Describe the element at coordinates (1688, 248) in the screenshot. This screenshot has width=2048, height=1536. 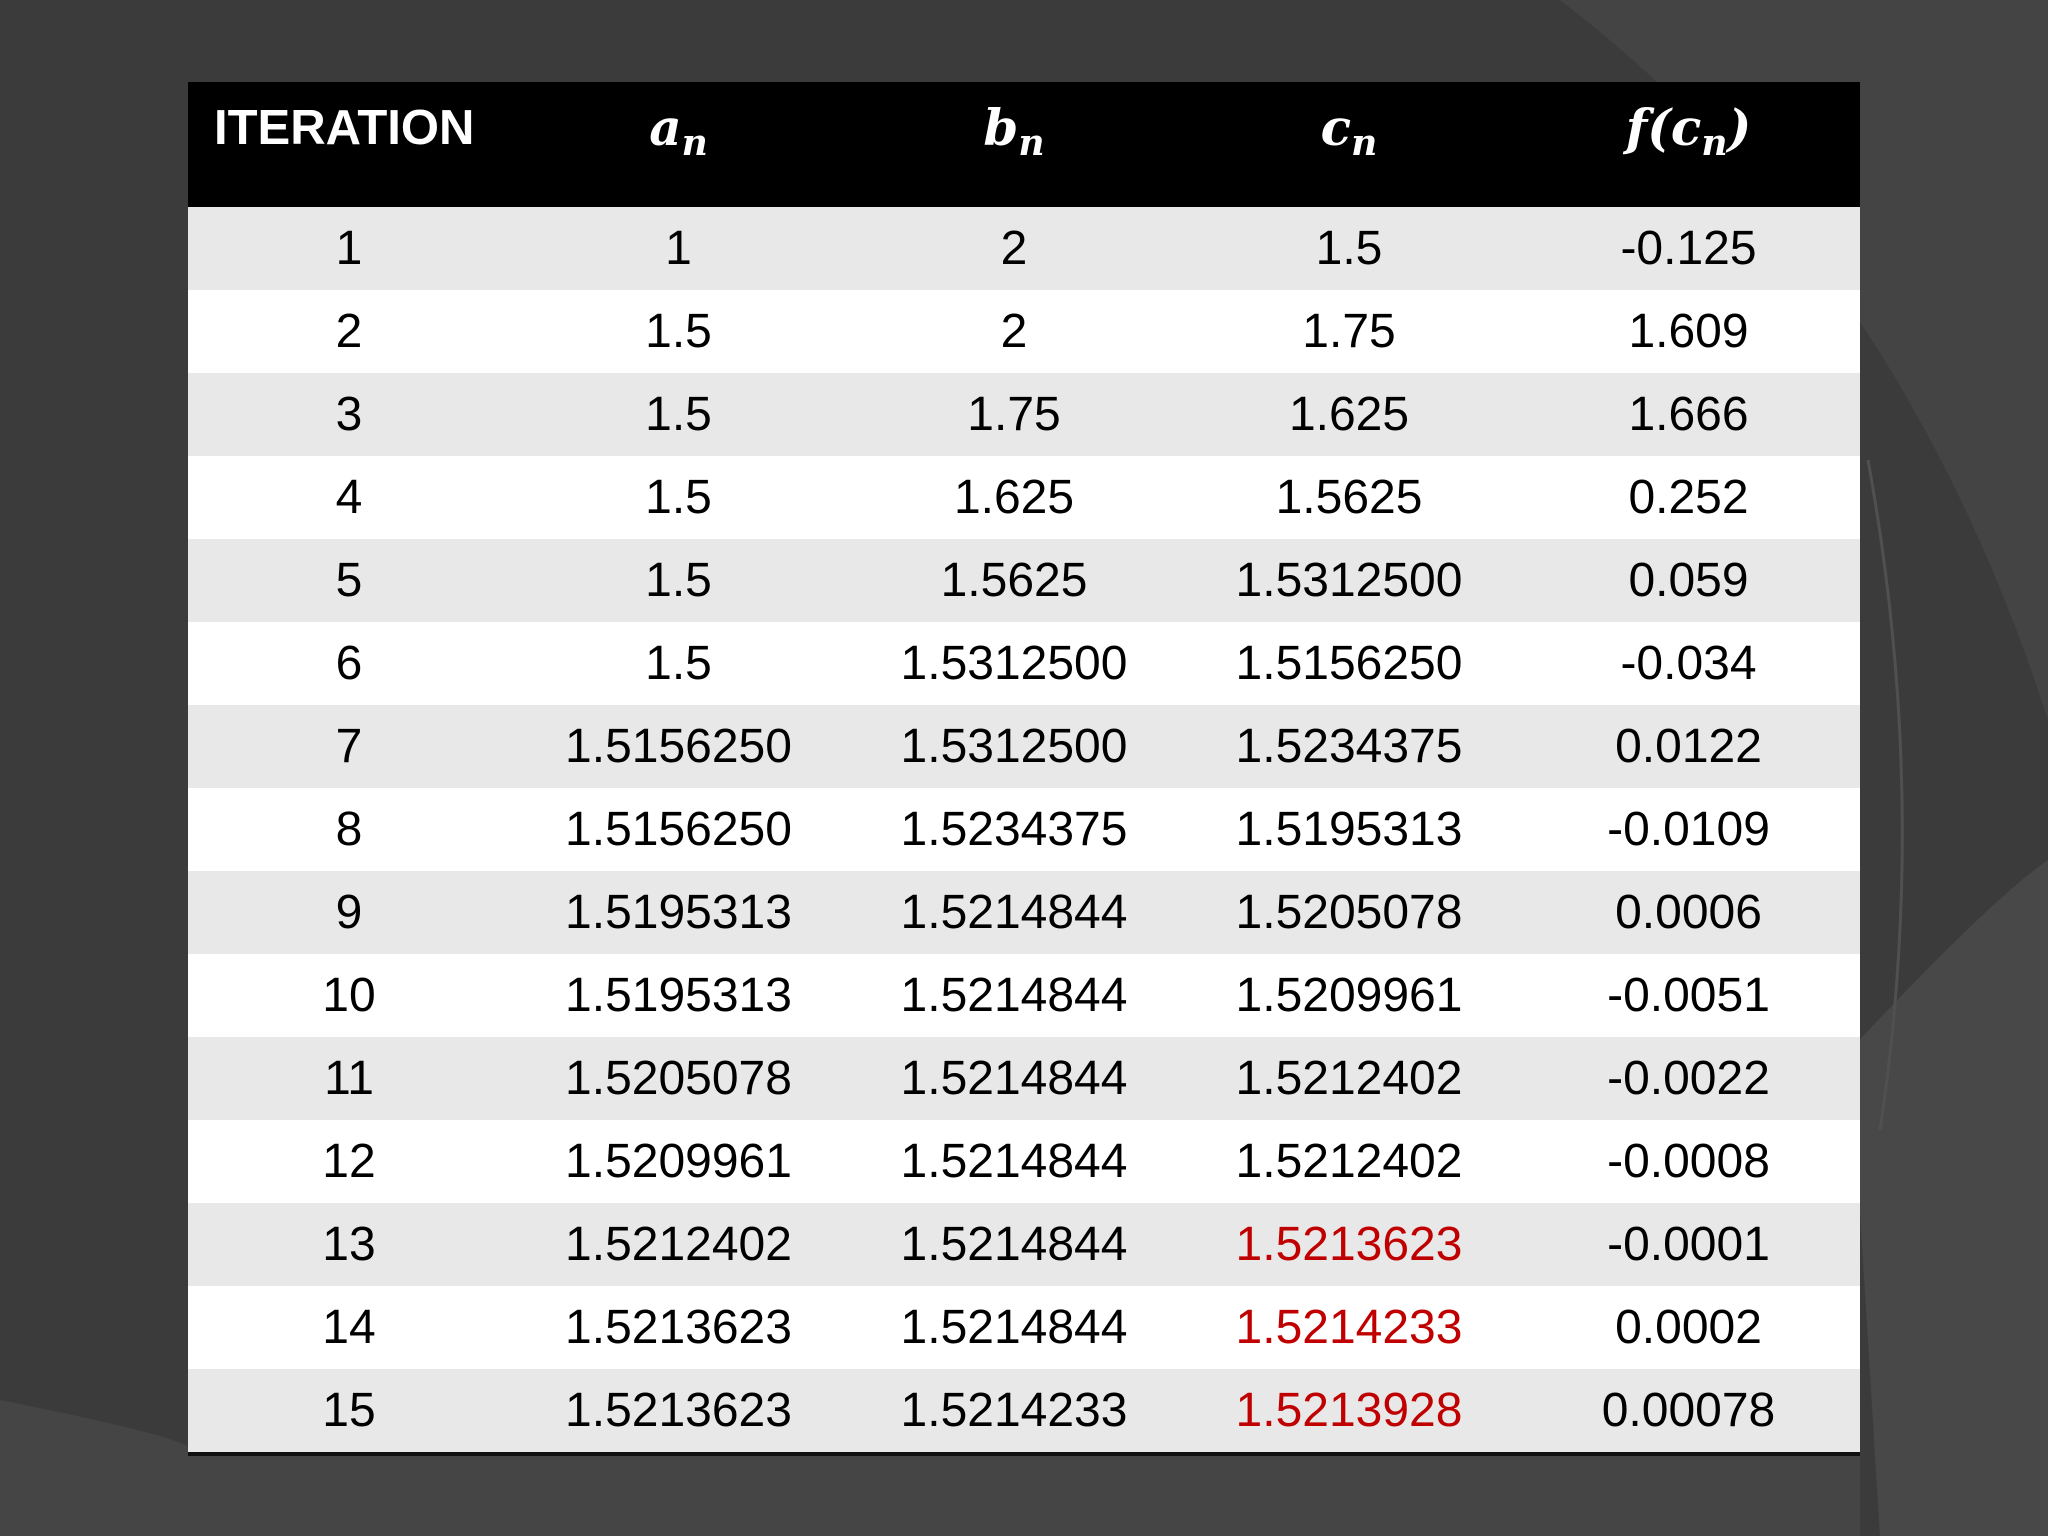
I see `cell-f-c-n: -0.125` at that location.